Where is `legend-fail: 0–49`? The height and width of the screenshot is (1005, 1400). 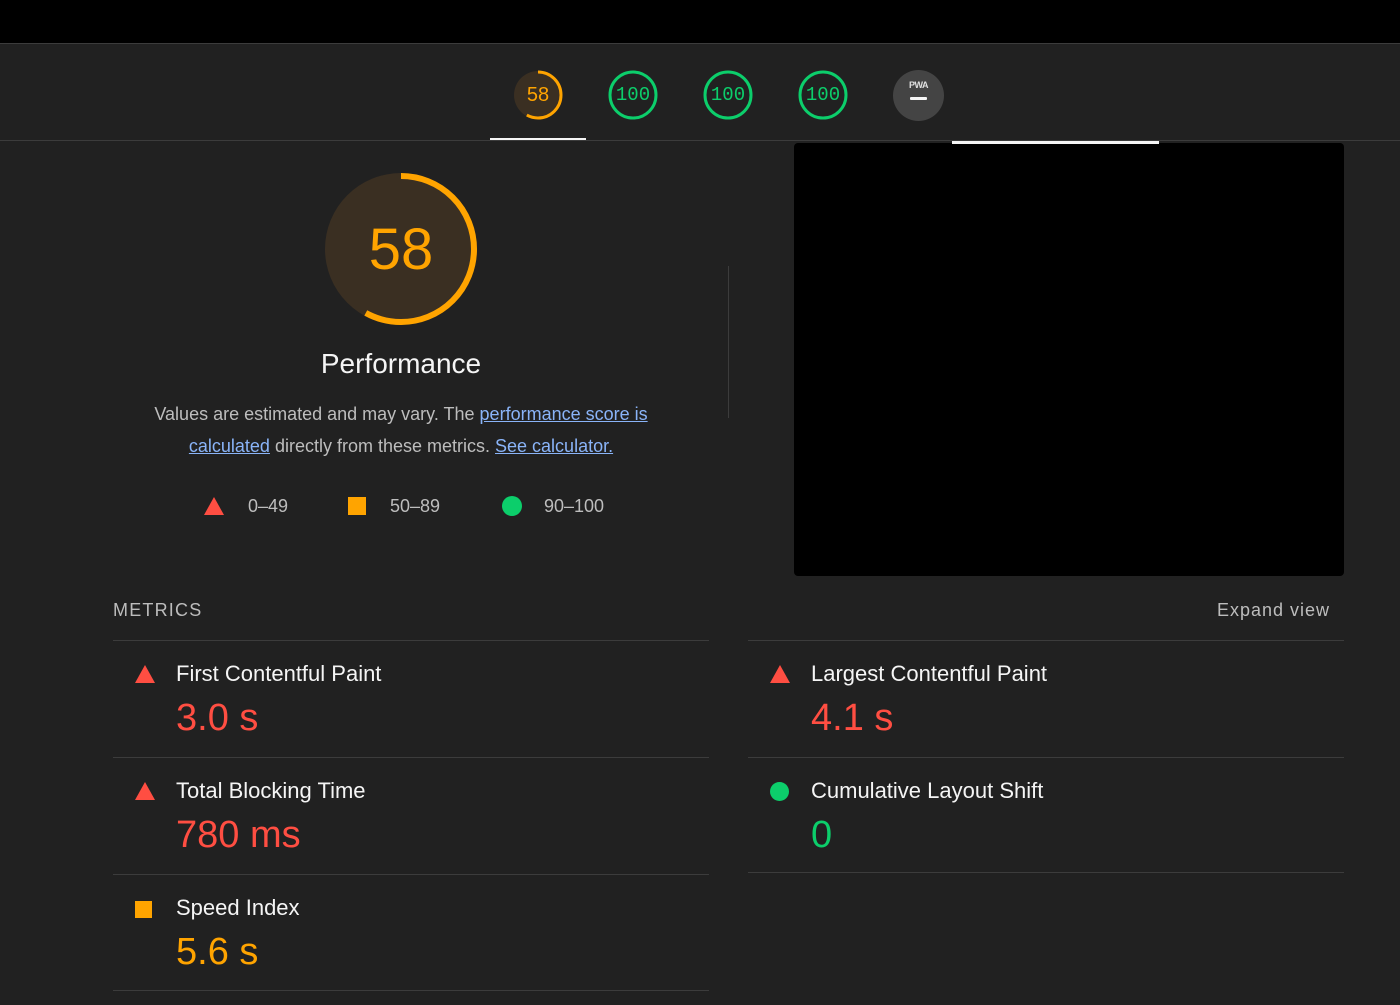 legend-fail: 0–49 is located at coordinates (246, 506).